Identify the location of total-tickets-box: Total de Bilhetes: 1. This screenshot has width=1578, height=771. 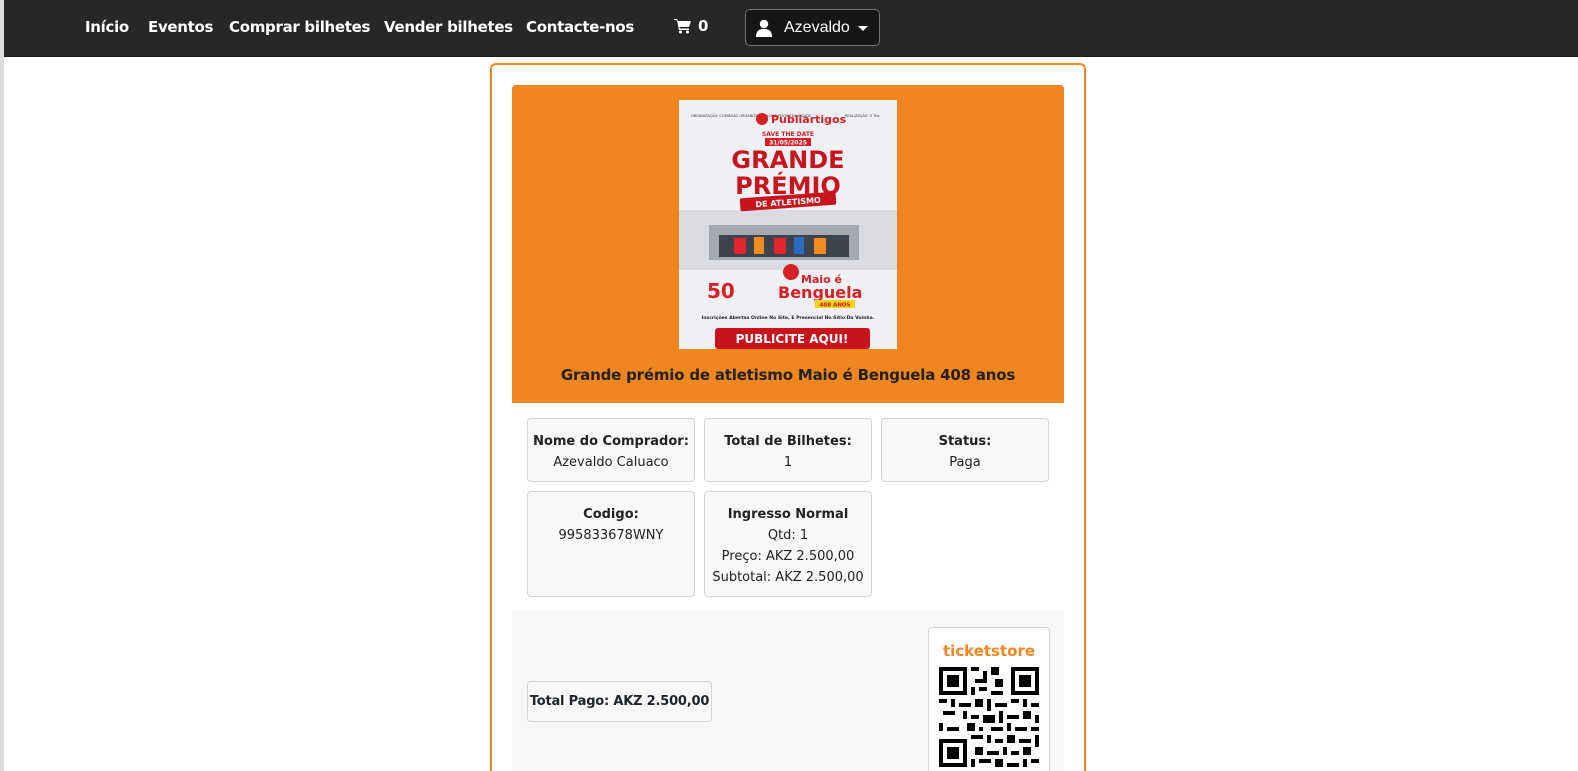
(788, 450).